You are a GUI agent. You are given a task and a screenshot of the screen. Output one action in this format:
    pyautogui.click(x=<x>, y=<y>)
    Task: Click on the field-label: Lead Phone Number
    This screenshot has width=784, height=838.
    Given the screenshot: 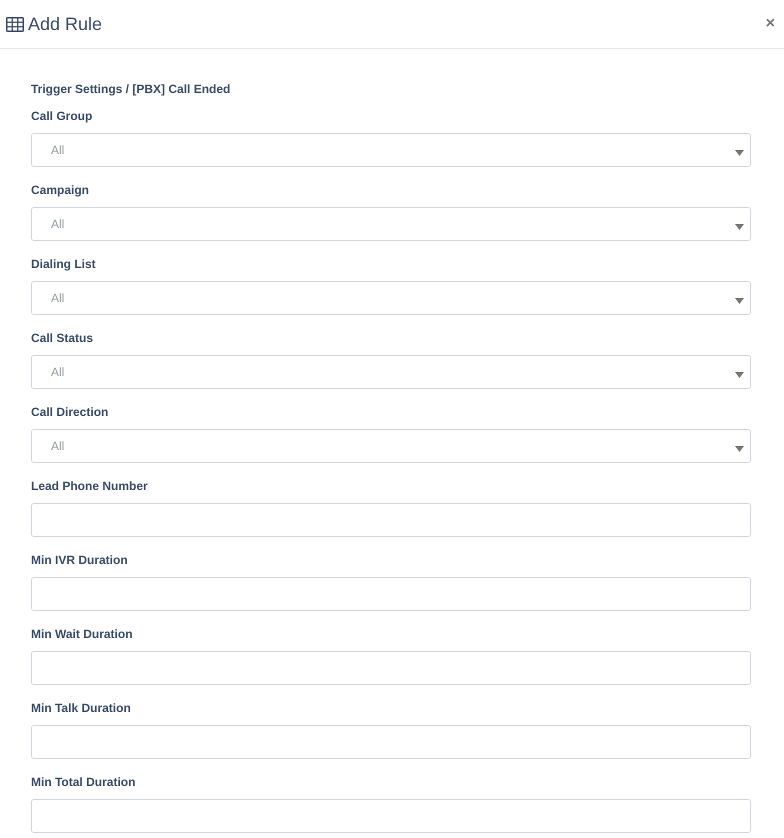 What is the action you would take?
    pyautogui.click(x=90, y=486)
    